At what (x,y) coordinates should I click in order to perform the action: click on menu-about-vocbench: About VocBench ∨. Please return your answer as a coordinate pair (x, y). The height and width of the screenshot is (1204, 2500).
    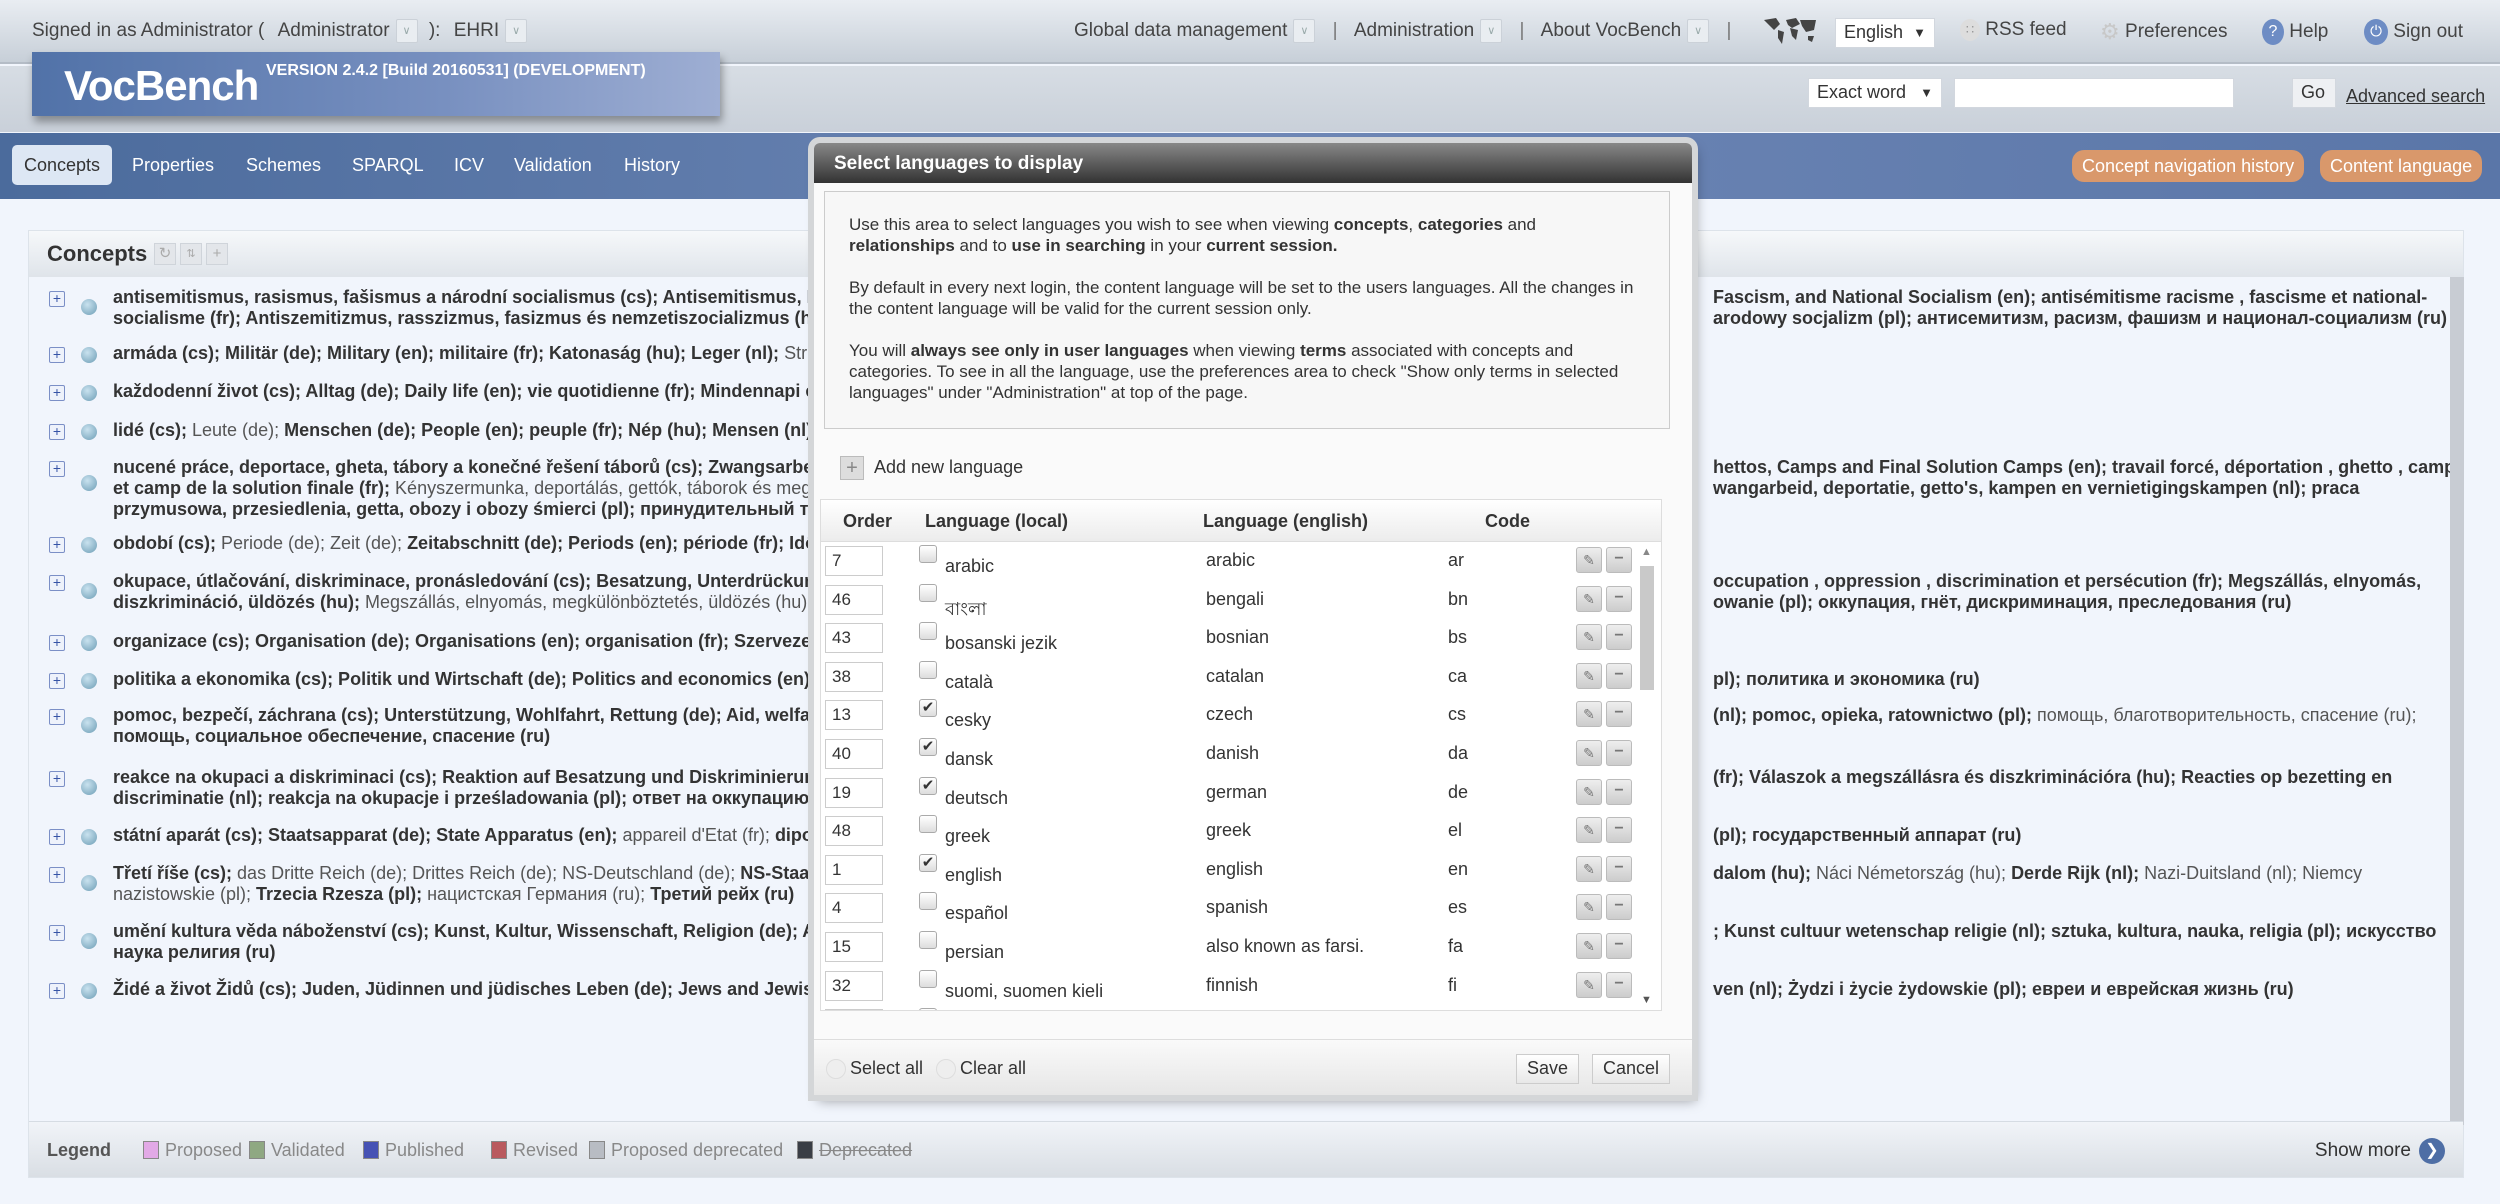
    Looking at the image, I should click on (1625, 31).